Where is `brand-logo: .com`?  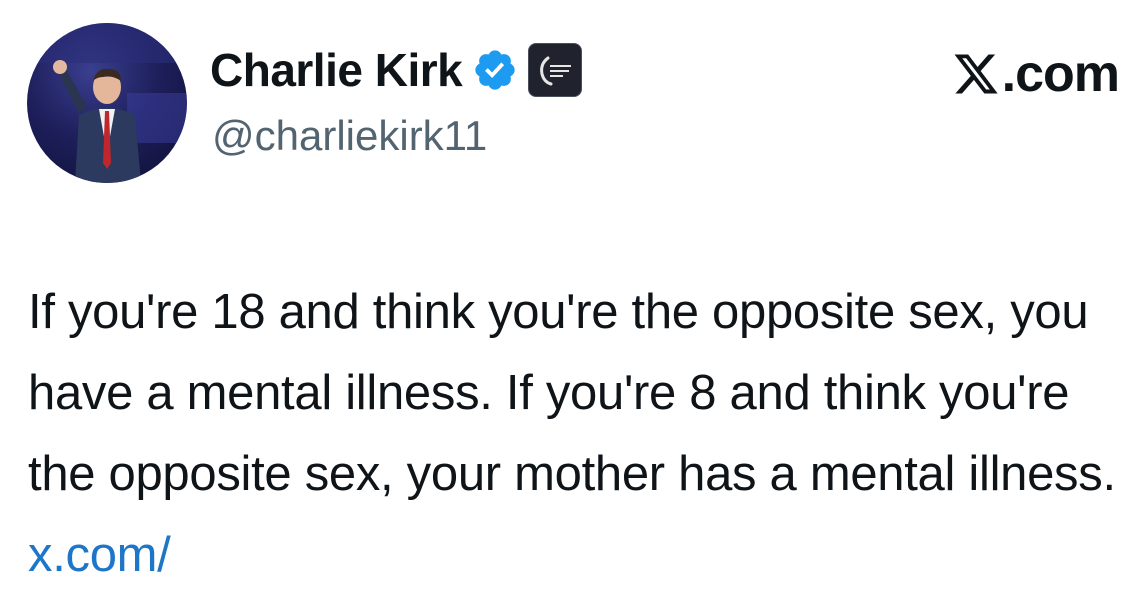 brand-logo: .com is located at coordinates (1036, 74).